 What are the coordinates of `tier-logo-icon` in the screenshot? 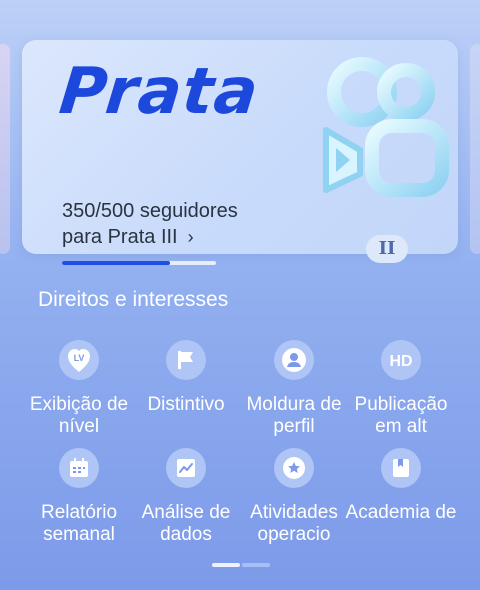 It's located at (386, 127).